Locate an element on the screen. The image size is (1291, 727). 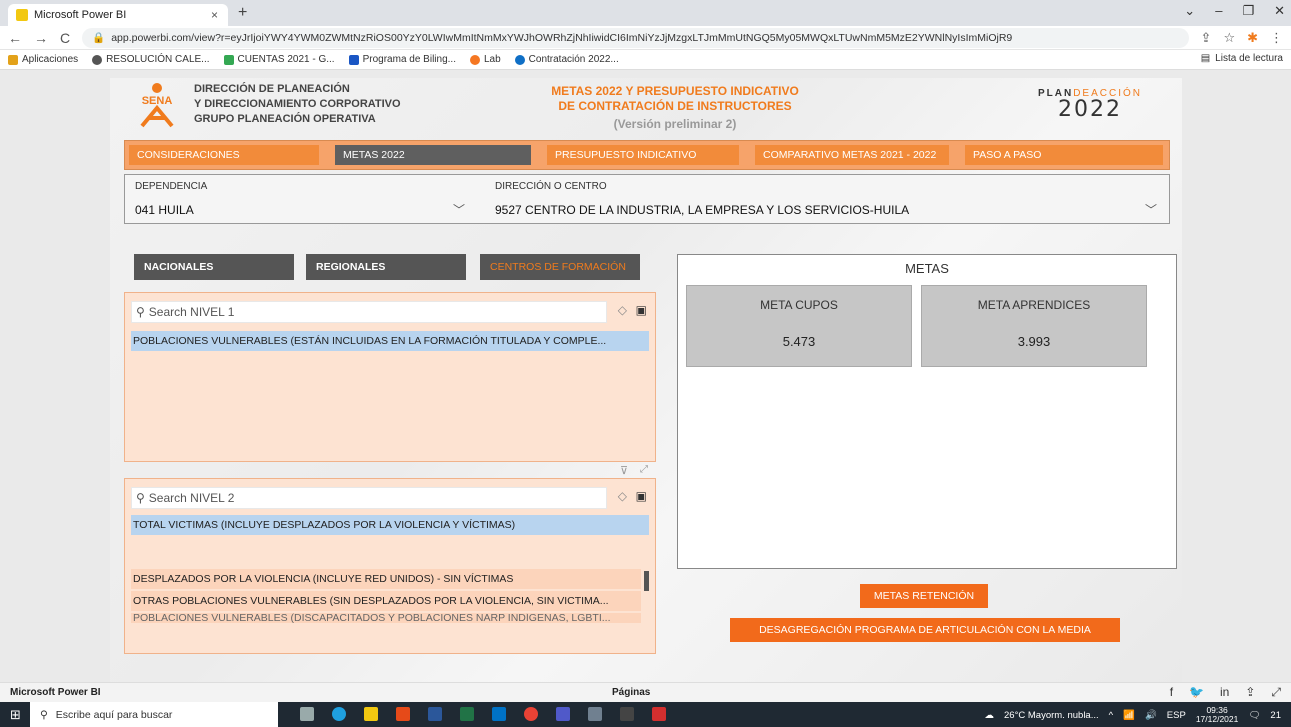
browser-tab: Microsoft Power BI × is located at coordinates (118, 15).